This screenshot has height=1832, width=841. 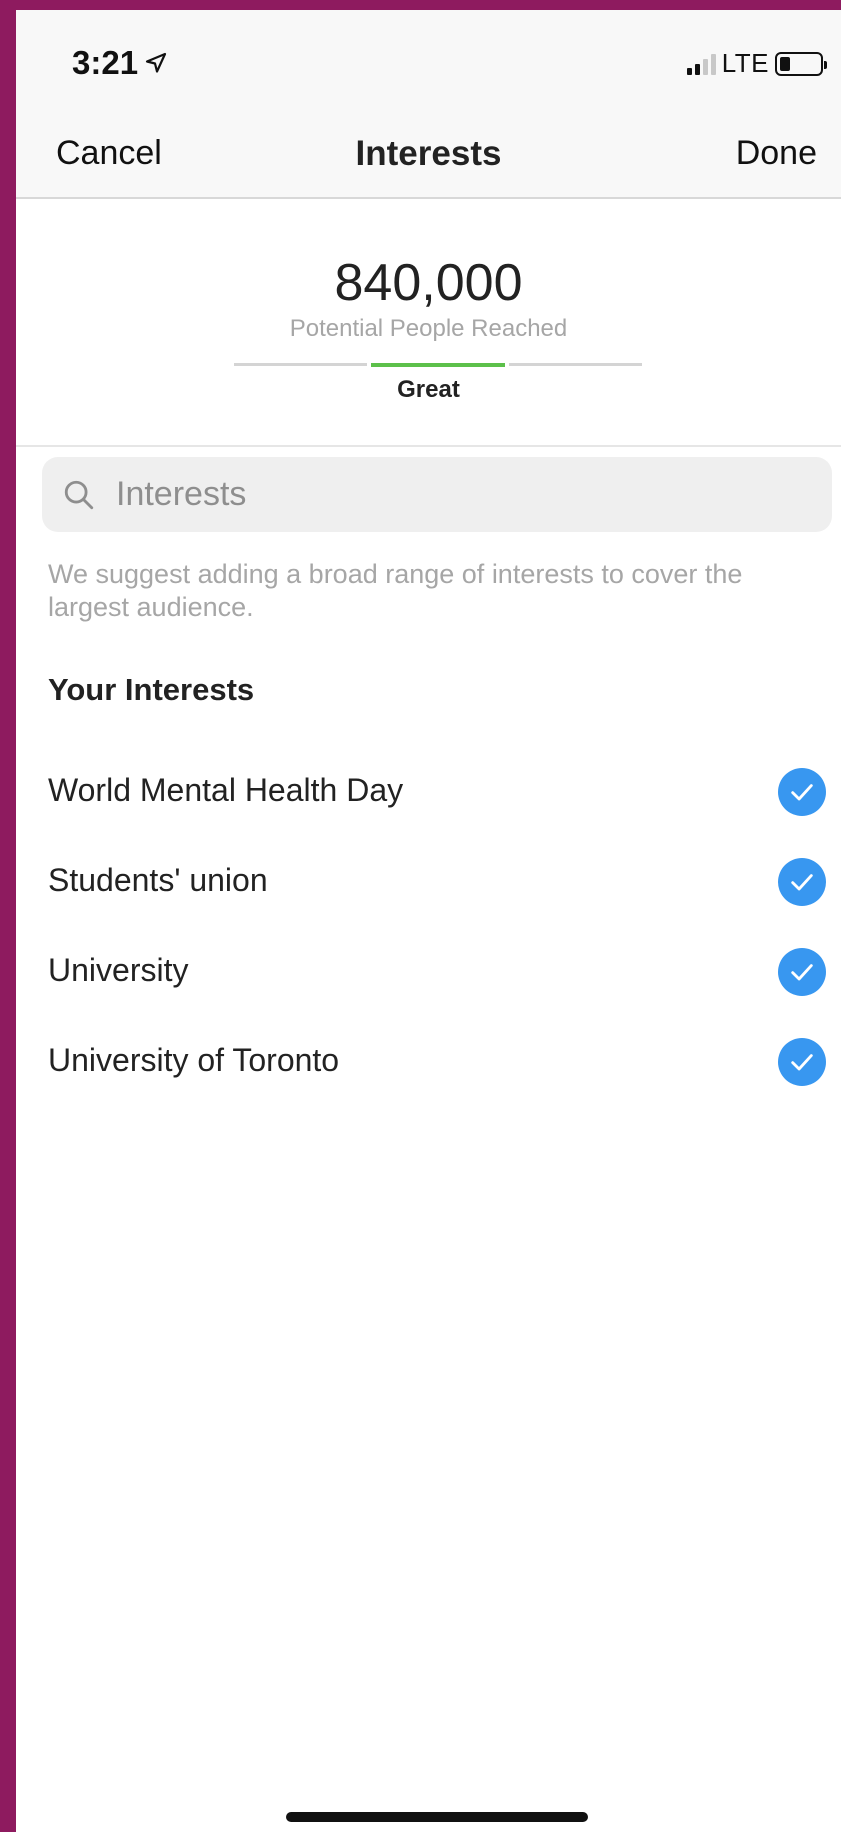 What do you see at coordinates (776, 153) in the screenshot?
I see `done-button: Done` at bounding box center [776, 153].